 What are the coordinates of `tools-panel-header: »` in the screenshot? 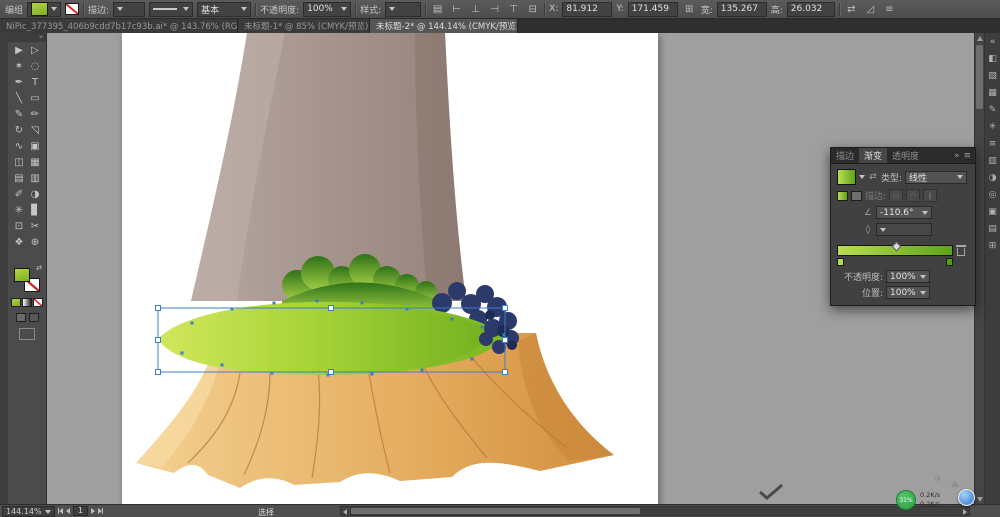 It's located at (27, 37).